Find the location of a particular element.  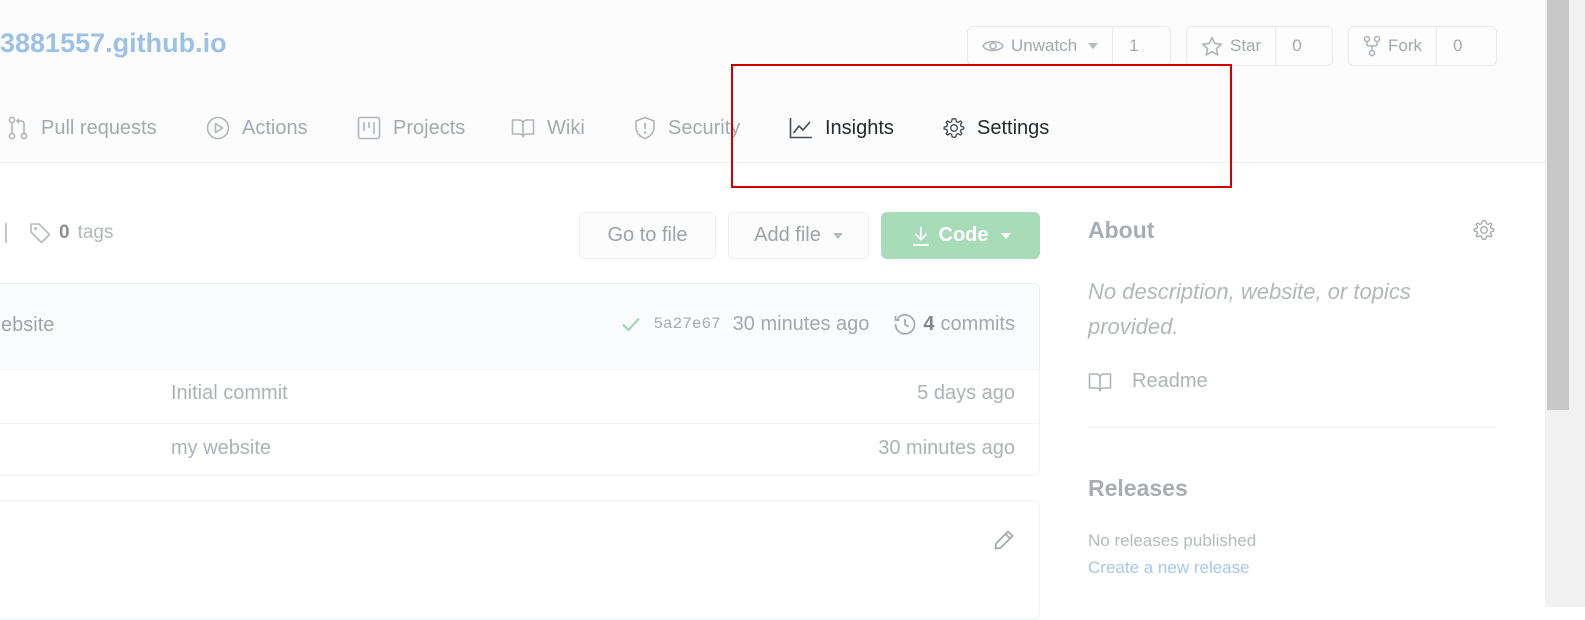

tab-label: Settings is located at coordinates (1013, 127).